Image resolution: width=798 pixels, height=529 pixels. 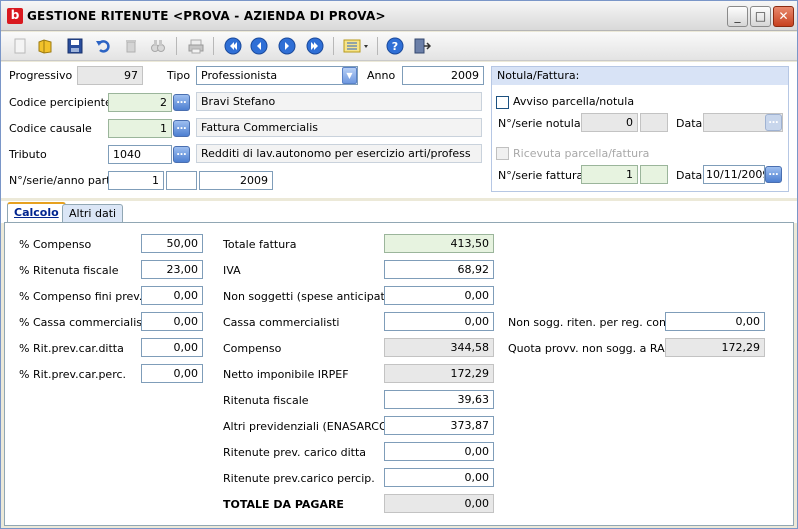 What do you see at coordinates (136, 180) in the screenshot?
I see `serie-num-field: 1` at bounding box center [136, 180].